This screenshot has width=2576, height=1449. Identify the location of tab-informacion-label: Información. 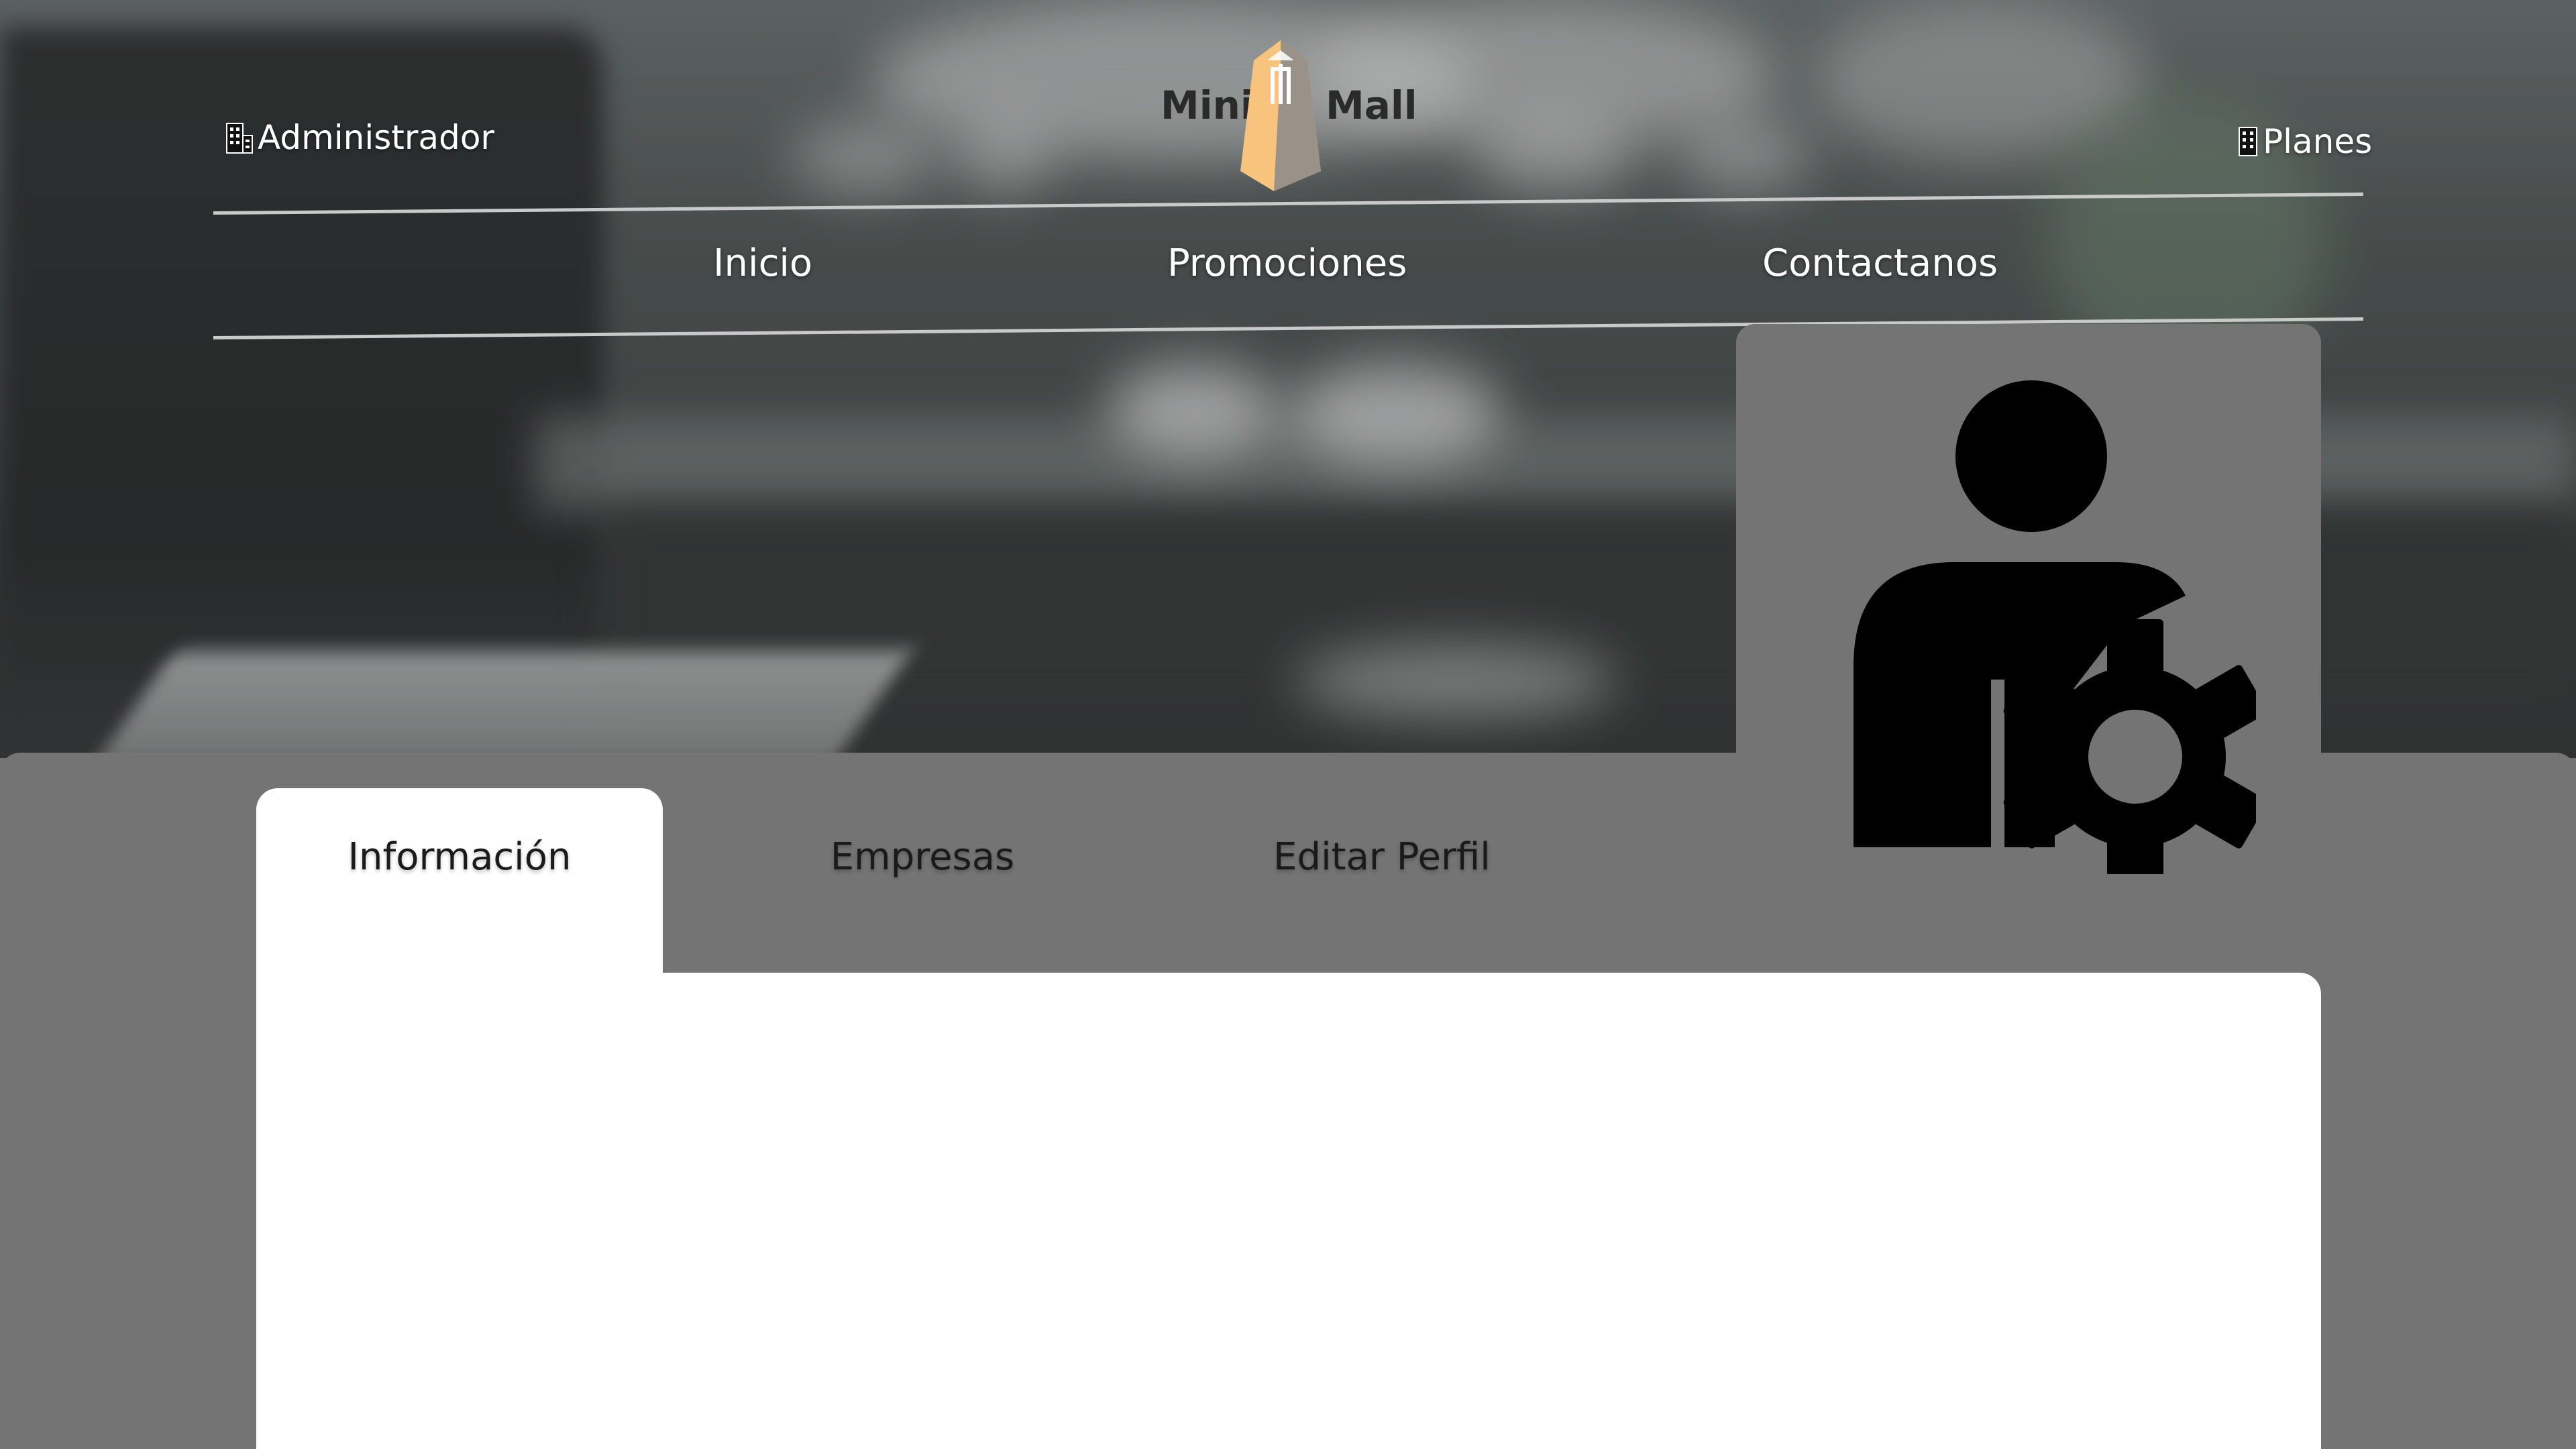
(459, 857).